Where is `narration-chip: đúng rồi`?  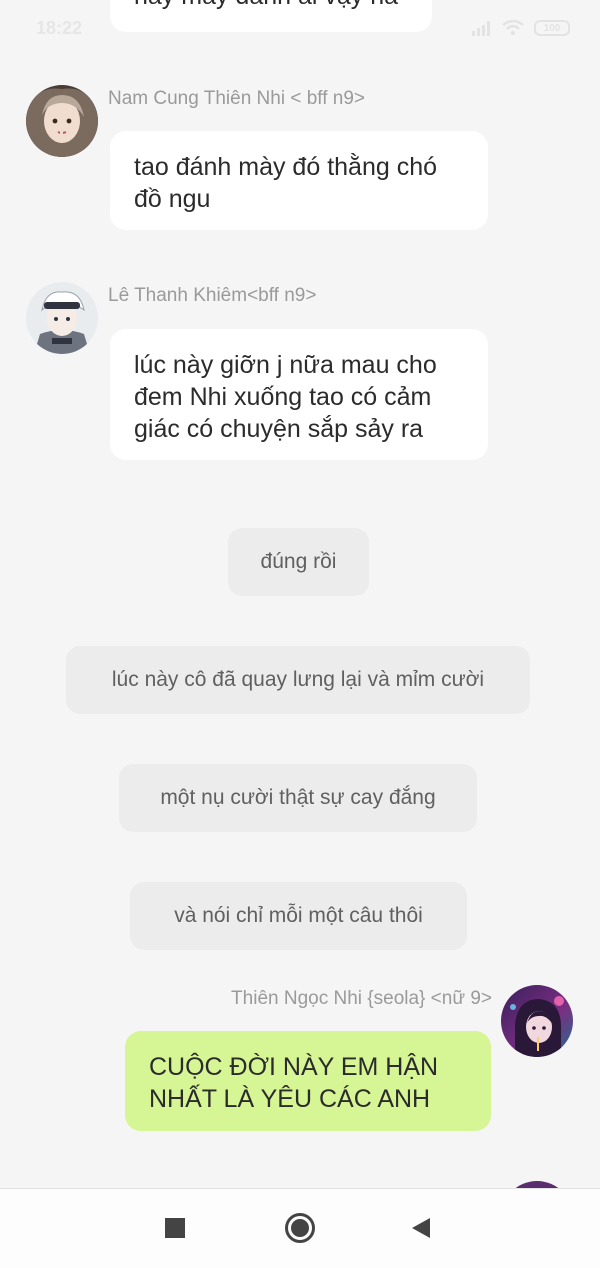
narration-chip: đúng rồi is located at coordinates (298, 562).